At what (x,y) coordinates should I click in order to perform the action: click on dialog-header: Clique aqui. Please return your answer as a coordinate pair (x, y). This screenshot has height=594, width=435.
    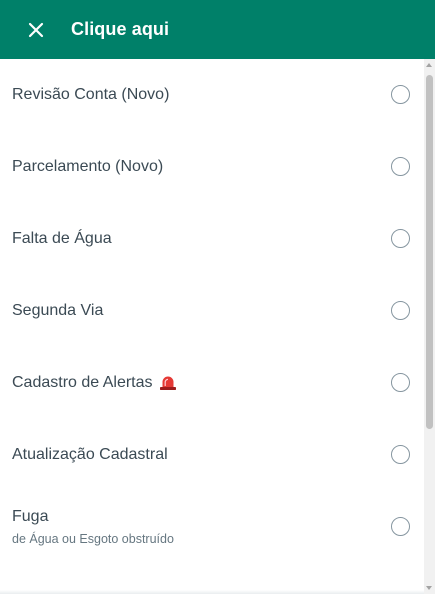
    Looking at the image, I should click on (217, 29).